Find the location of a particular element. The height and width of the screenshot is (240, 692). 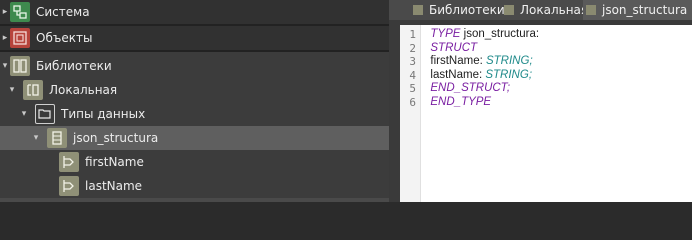

tree-item-label: lastName is located at coordinates (114, 186).